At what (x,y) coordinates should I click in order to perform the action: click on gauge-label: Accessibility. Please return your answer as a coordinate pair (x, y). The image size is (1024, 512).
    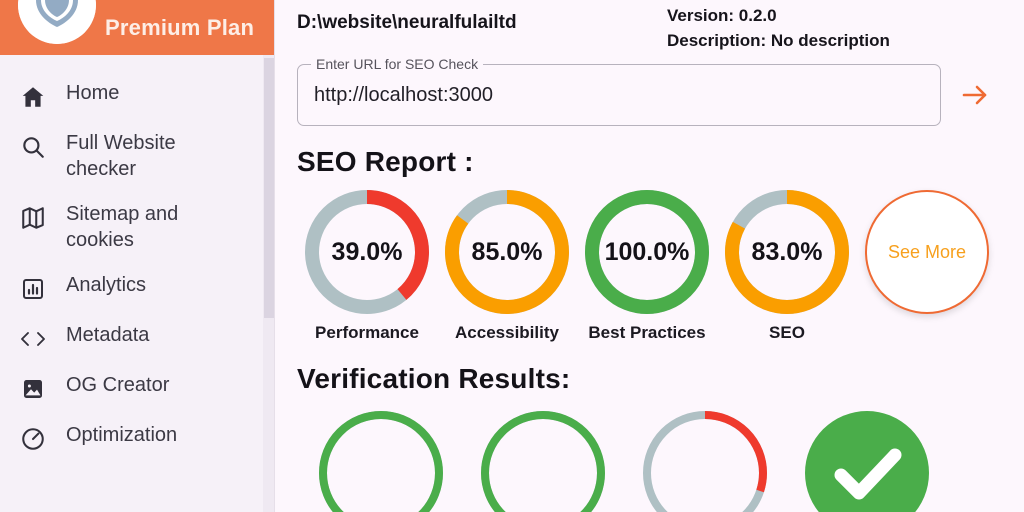
    Looking at the image, I should click on (507, 332).